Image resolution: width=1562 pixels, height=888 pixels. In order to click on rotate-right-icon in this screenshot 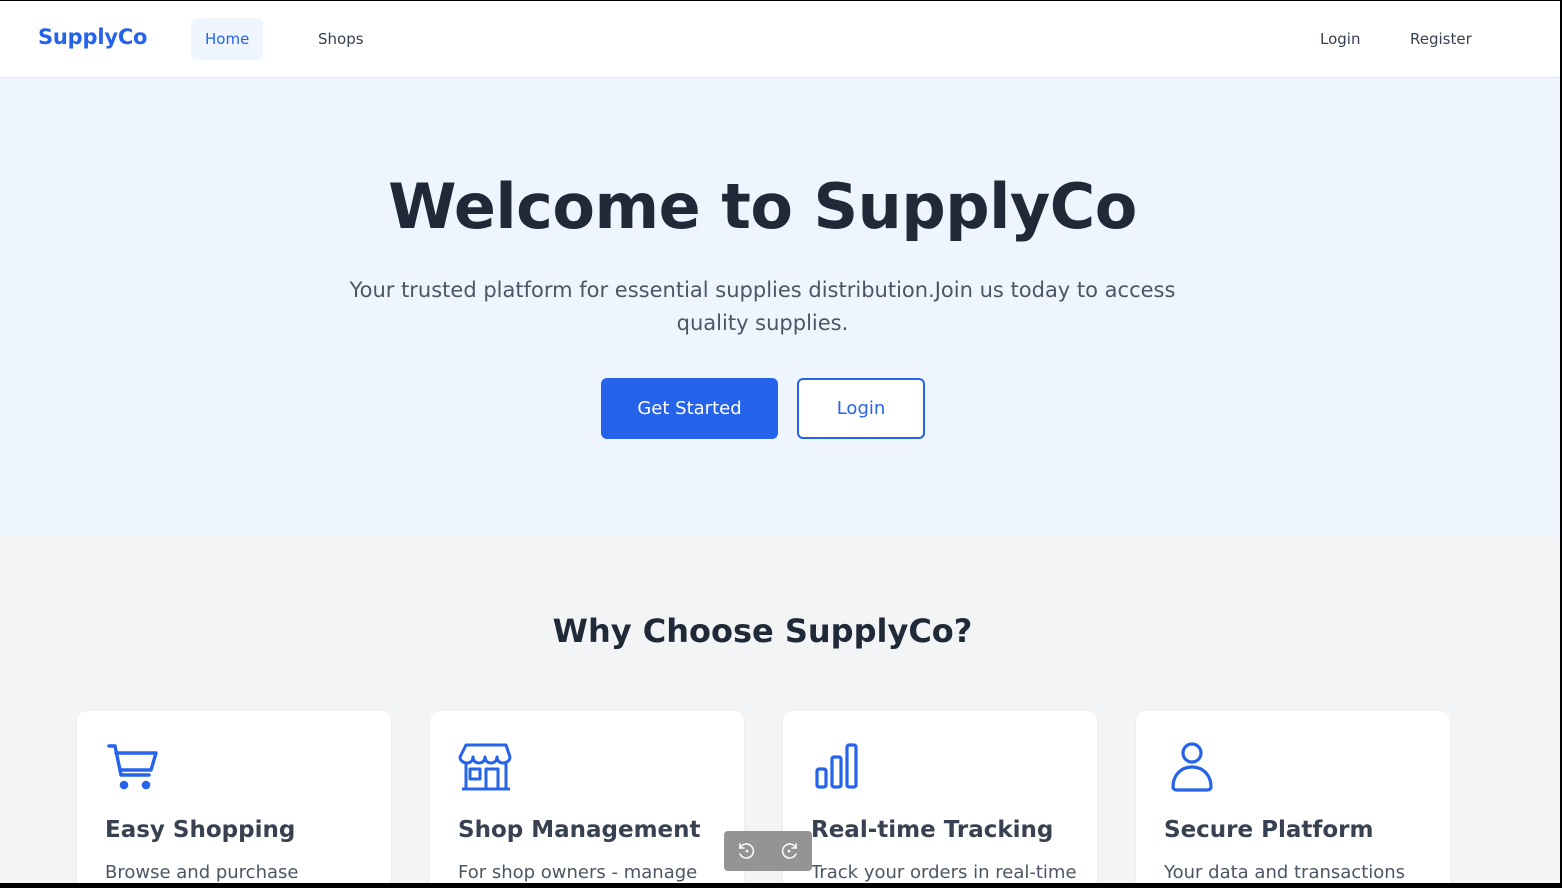, I will do `click(790, 851)`.